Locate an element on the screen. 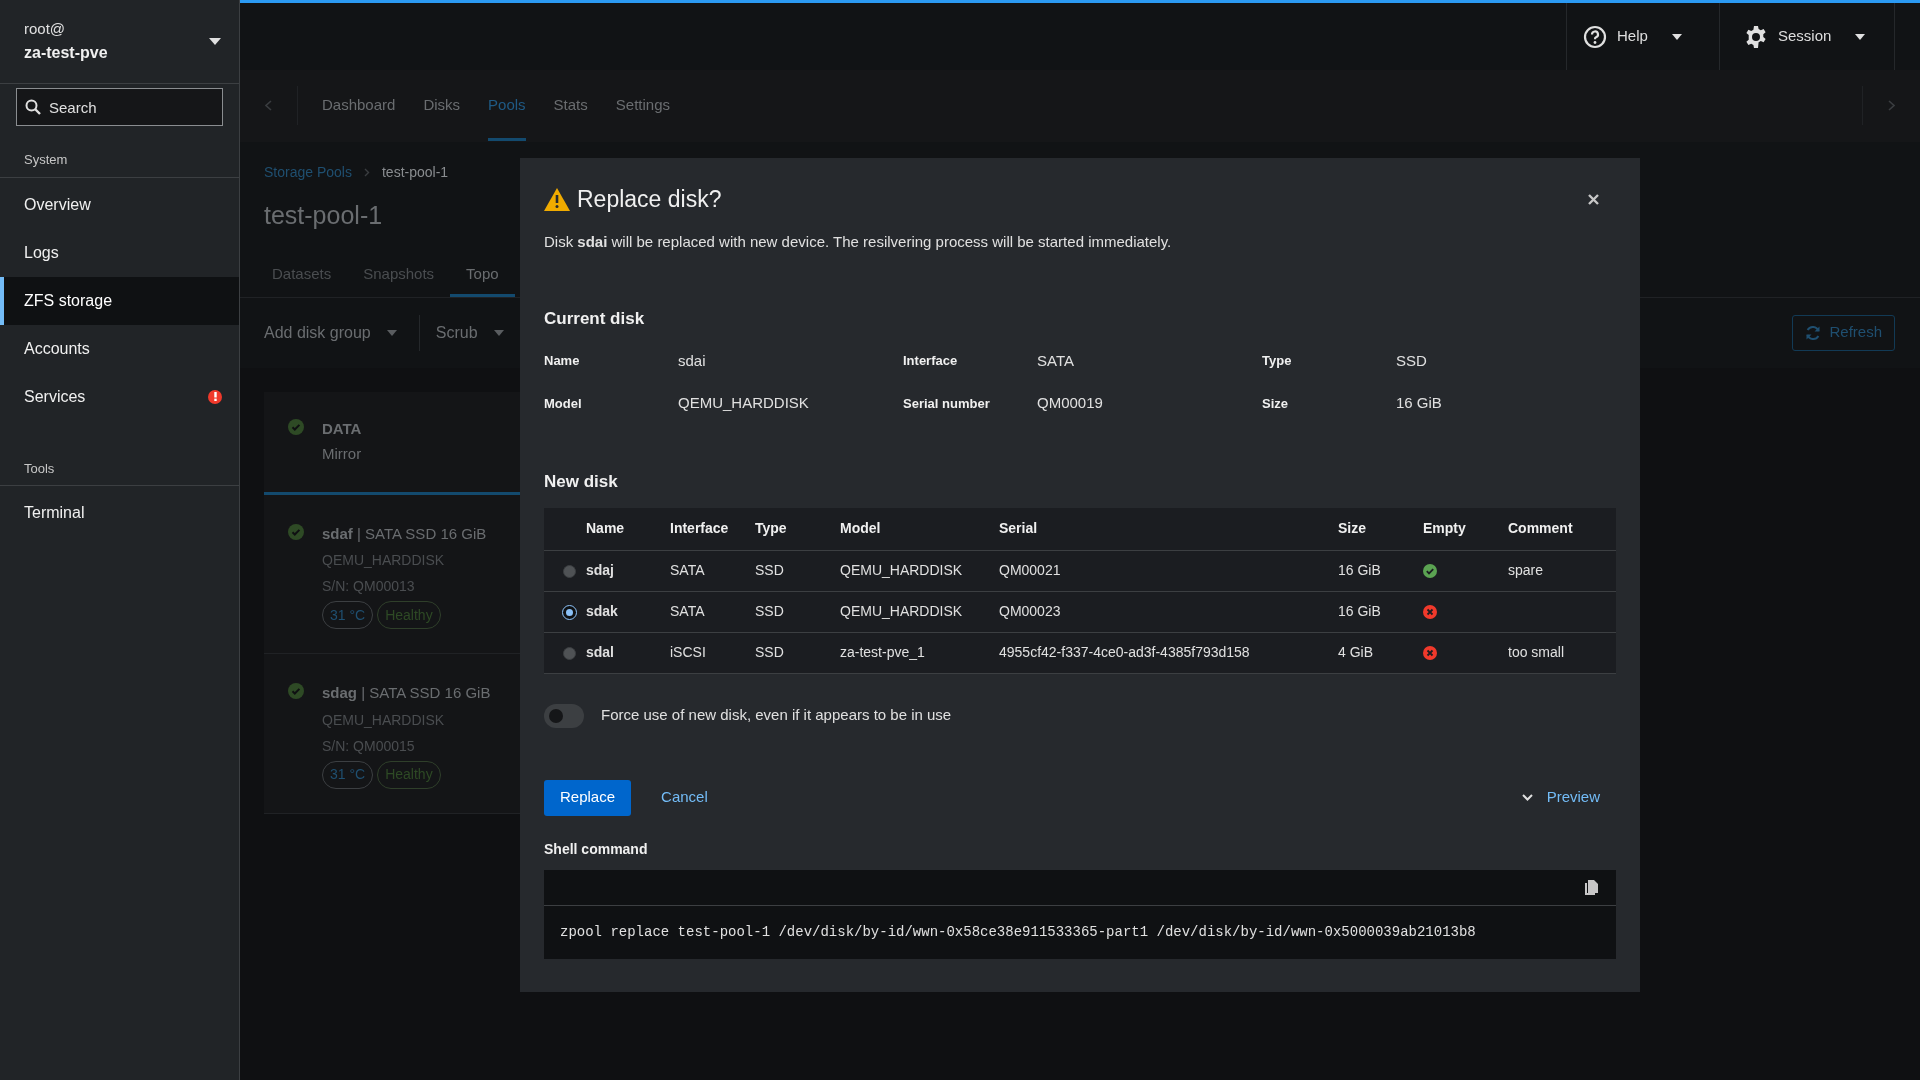 Image resolution: width=1920 pixels, height=1080 pixels. refresh-icon is located at coordinates (1813, 332).